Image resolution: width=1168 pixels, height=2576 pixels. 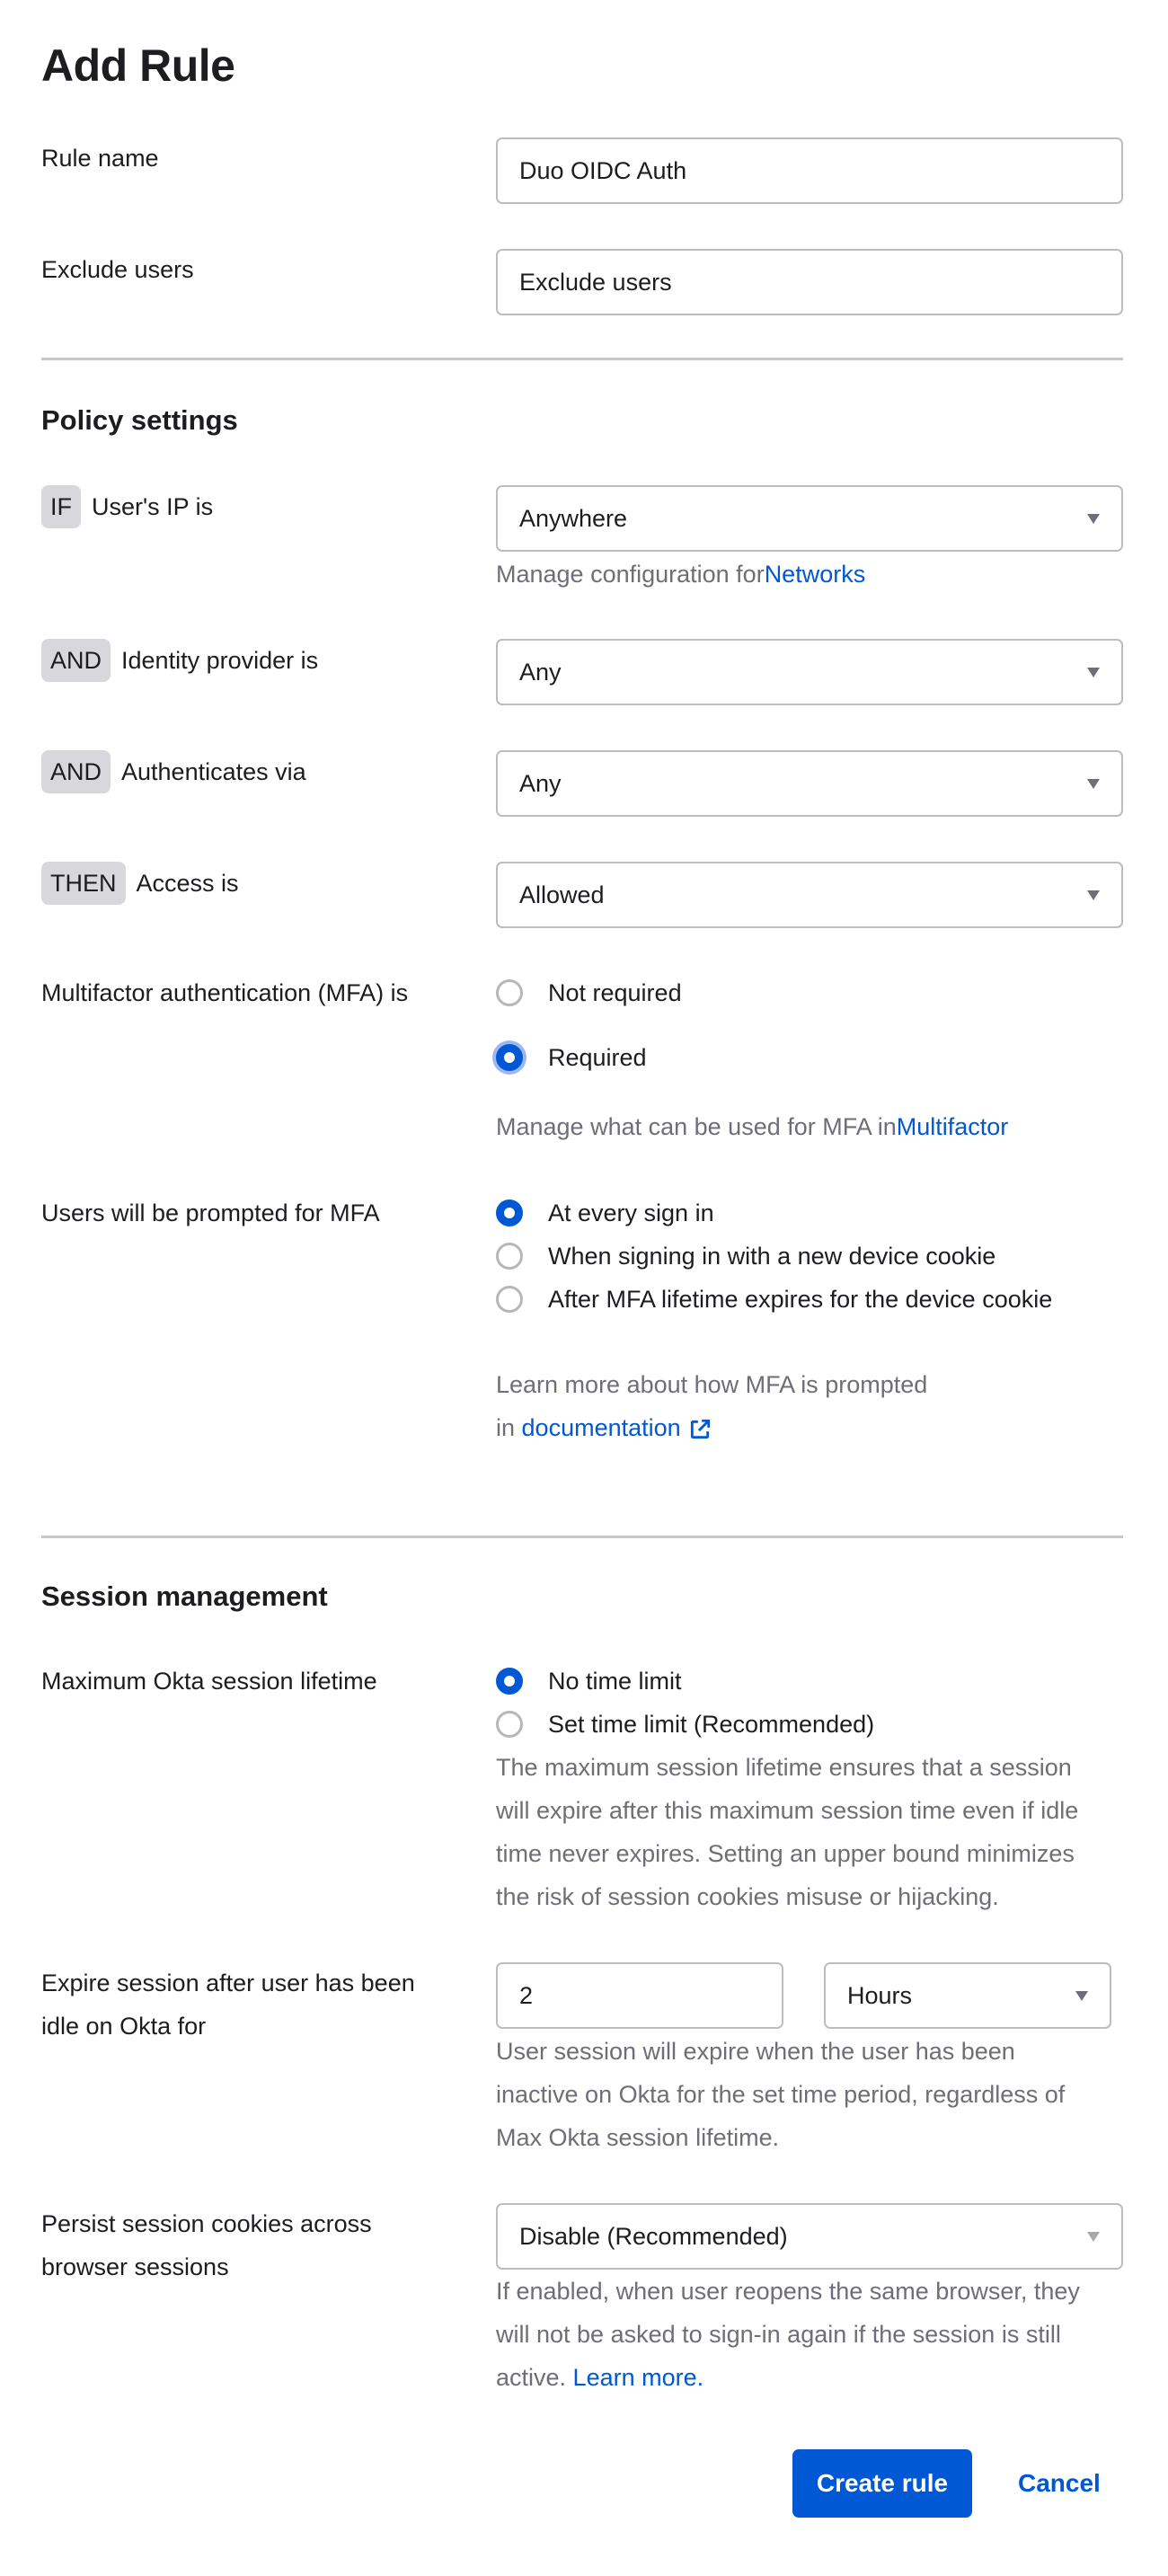 What do you see at coordinates (772, 1256) in the screenshot?
I see `radio-label: When signing in with a new device cookie` at bounding box center [772, 1256].